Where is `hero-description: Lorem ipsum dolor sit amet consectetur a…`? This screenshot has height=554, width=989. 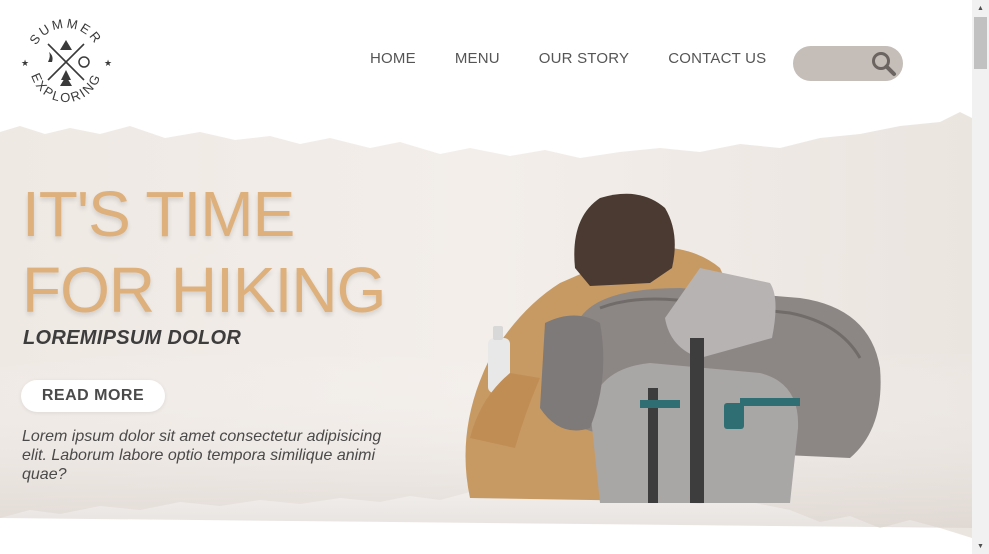
hero-description: Lorem ipsum dolor sit amet consectetur a… is located at coordinates (202, 455).